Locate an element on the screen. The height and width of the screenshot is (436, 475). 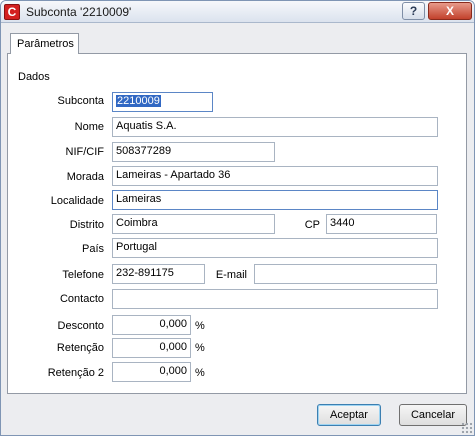
telefone-label: Telefone is located at coordinates (83, 275).